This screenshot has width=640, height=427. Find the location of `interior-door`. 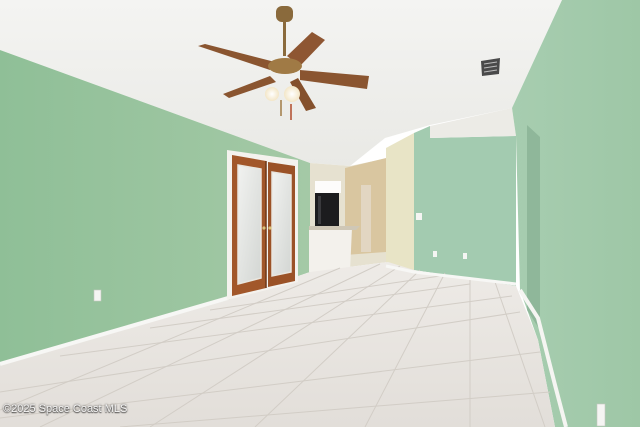

interior-door is located at coordinates (366, 218).